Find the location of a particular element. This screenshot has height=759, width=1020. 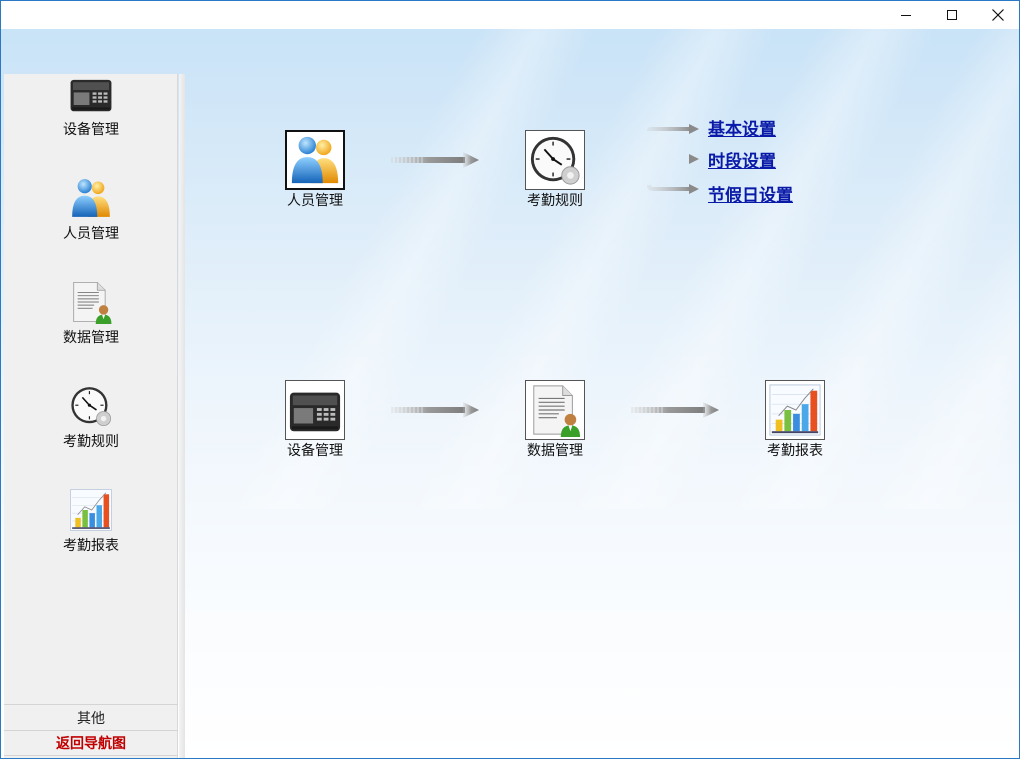

sidebar-splitter is located at coordinates (182, 416).